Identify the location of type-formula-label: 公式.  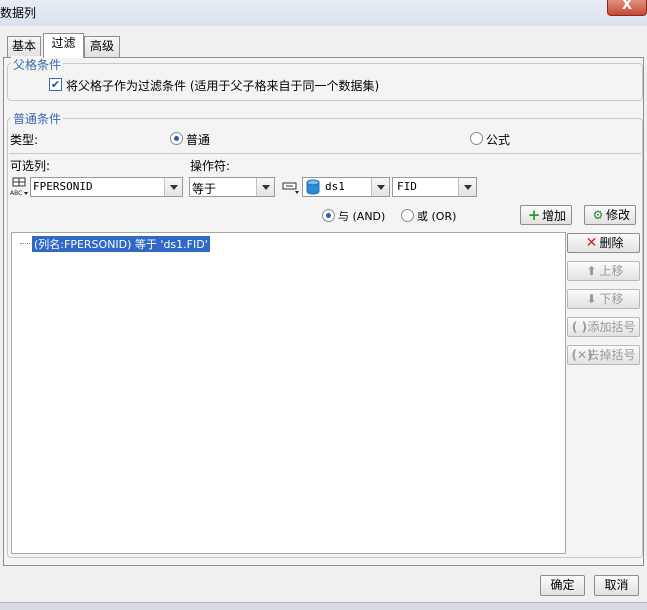
(498, 140).